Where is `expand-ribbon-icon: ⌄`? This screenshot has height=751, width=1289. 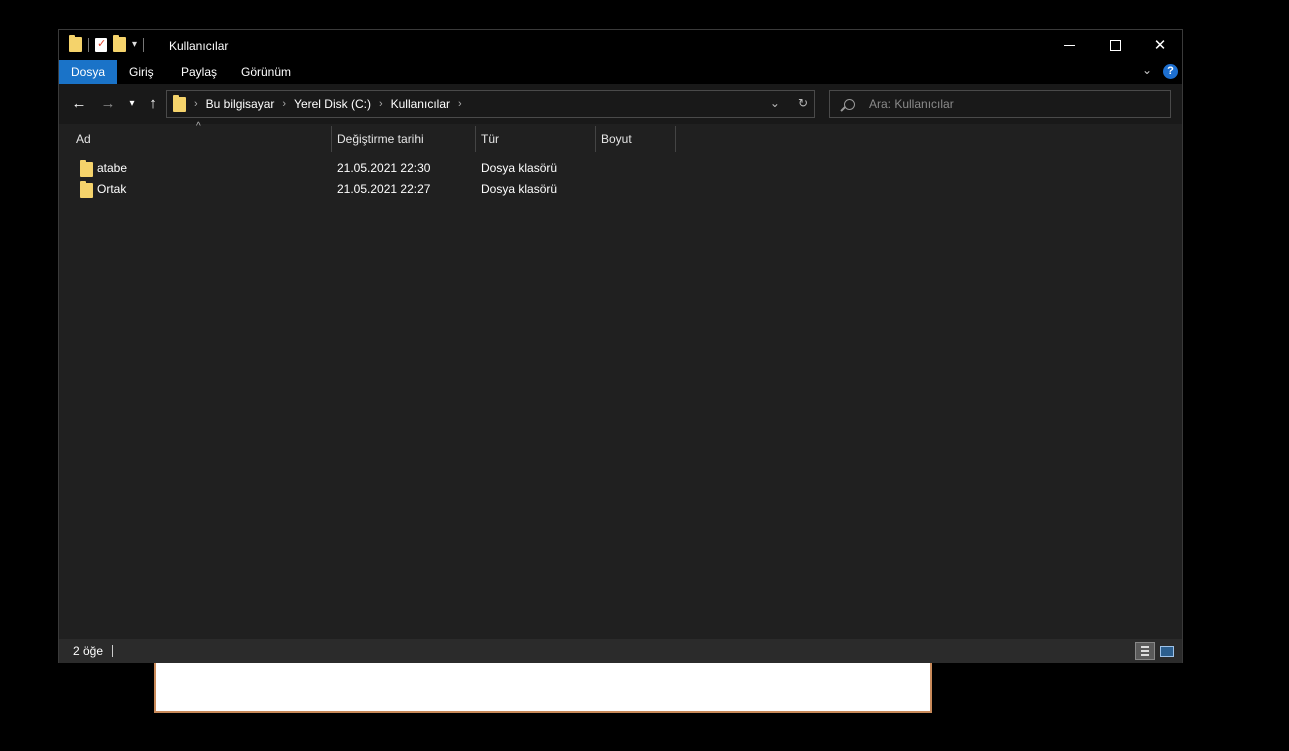 expand-ribbon-icon: ⌄ is located at coordinates (1147, 70).